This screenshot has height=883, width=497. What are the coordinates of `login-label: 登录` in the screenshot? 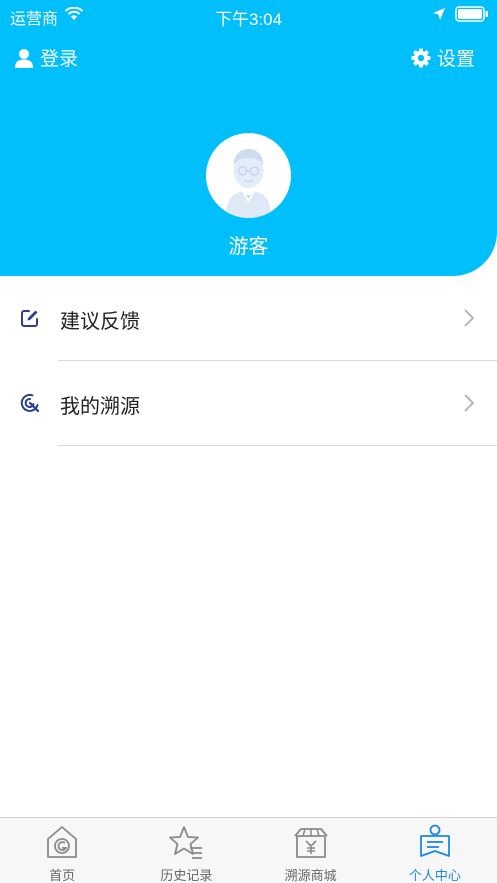 It's located at (59, 59).